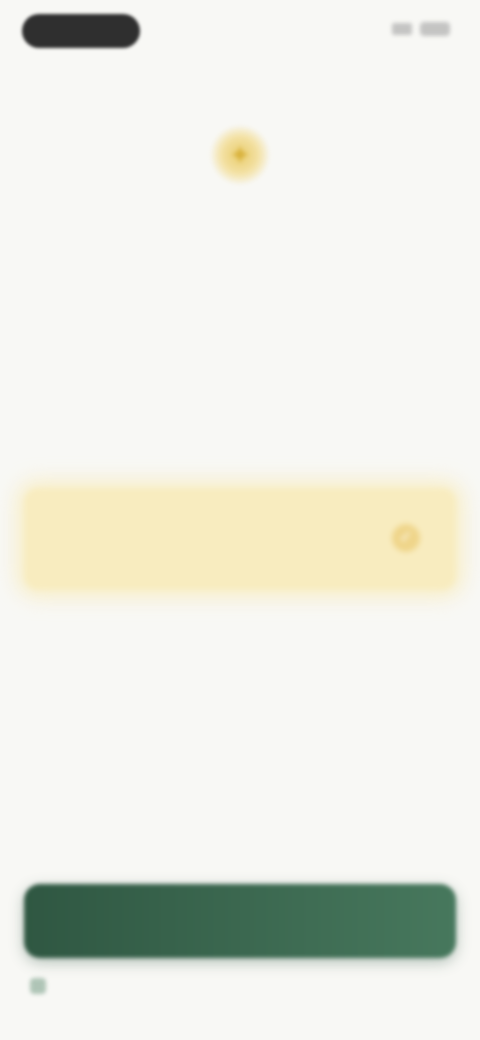 The height and width of the screenshot is (1040, 480). I want to click on footer-icon, so click(38, 986).